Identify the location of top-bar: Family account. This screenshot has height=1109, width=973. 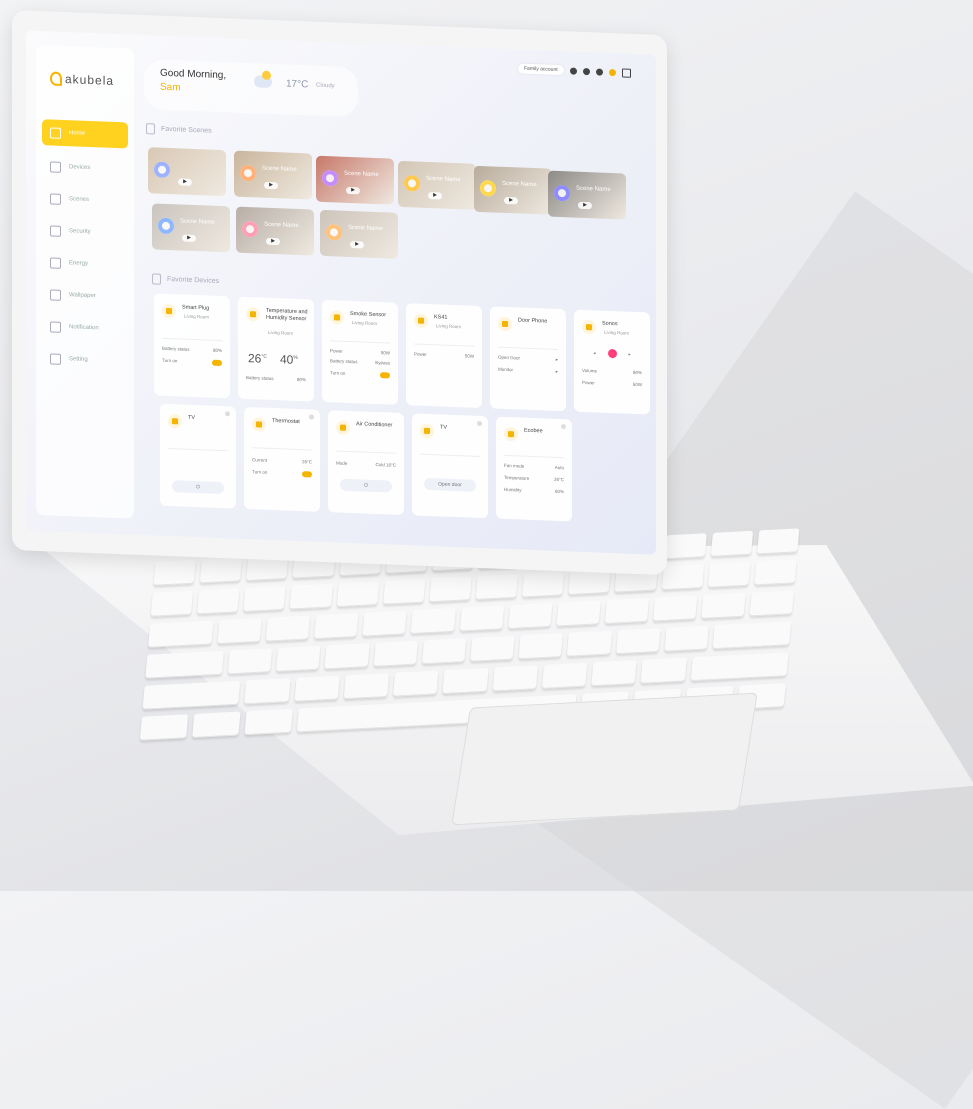
(574, 70).